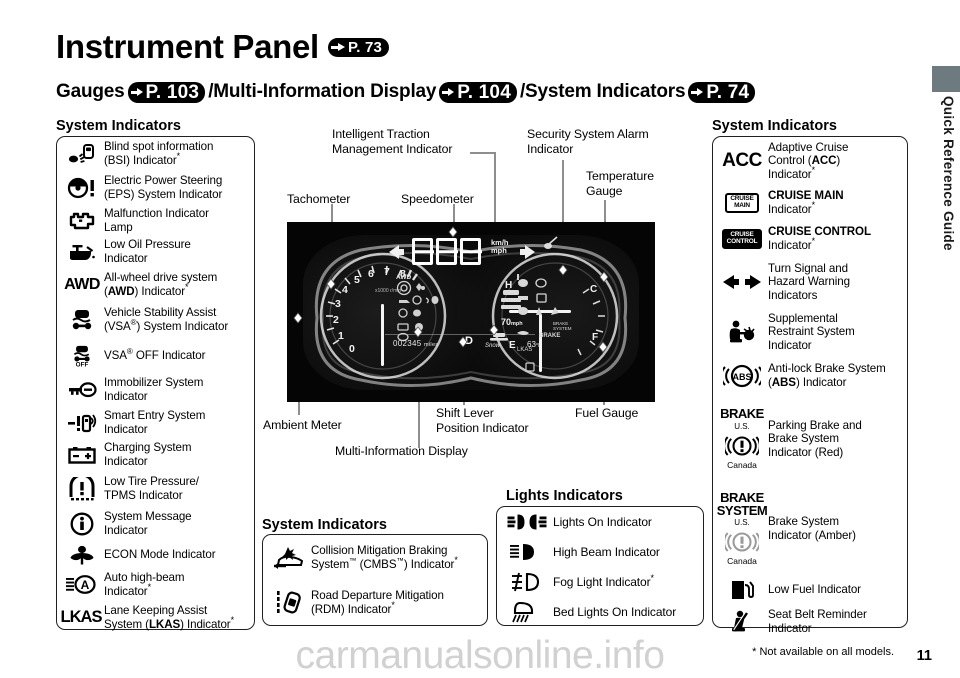 Image resolution: width=960 pixels, height=678 pixels. I want to click on vsa-off-icon: OFF, so click(82, 356).